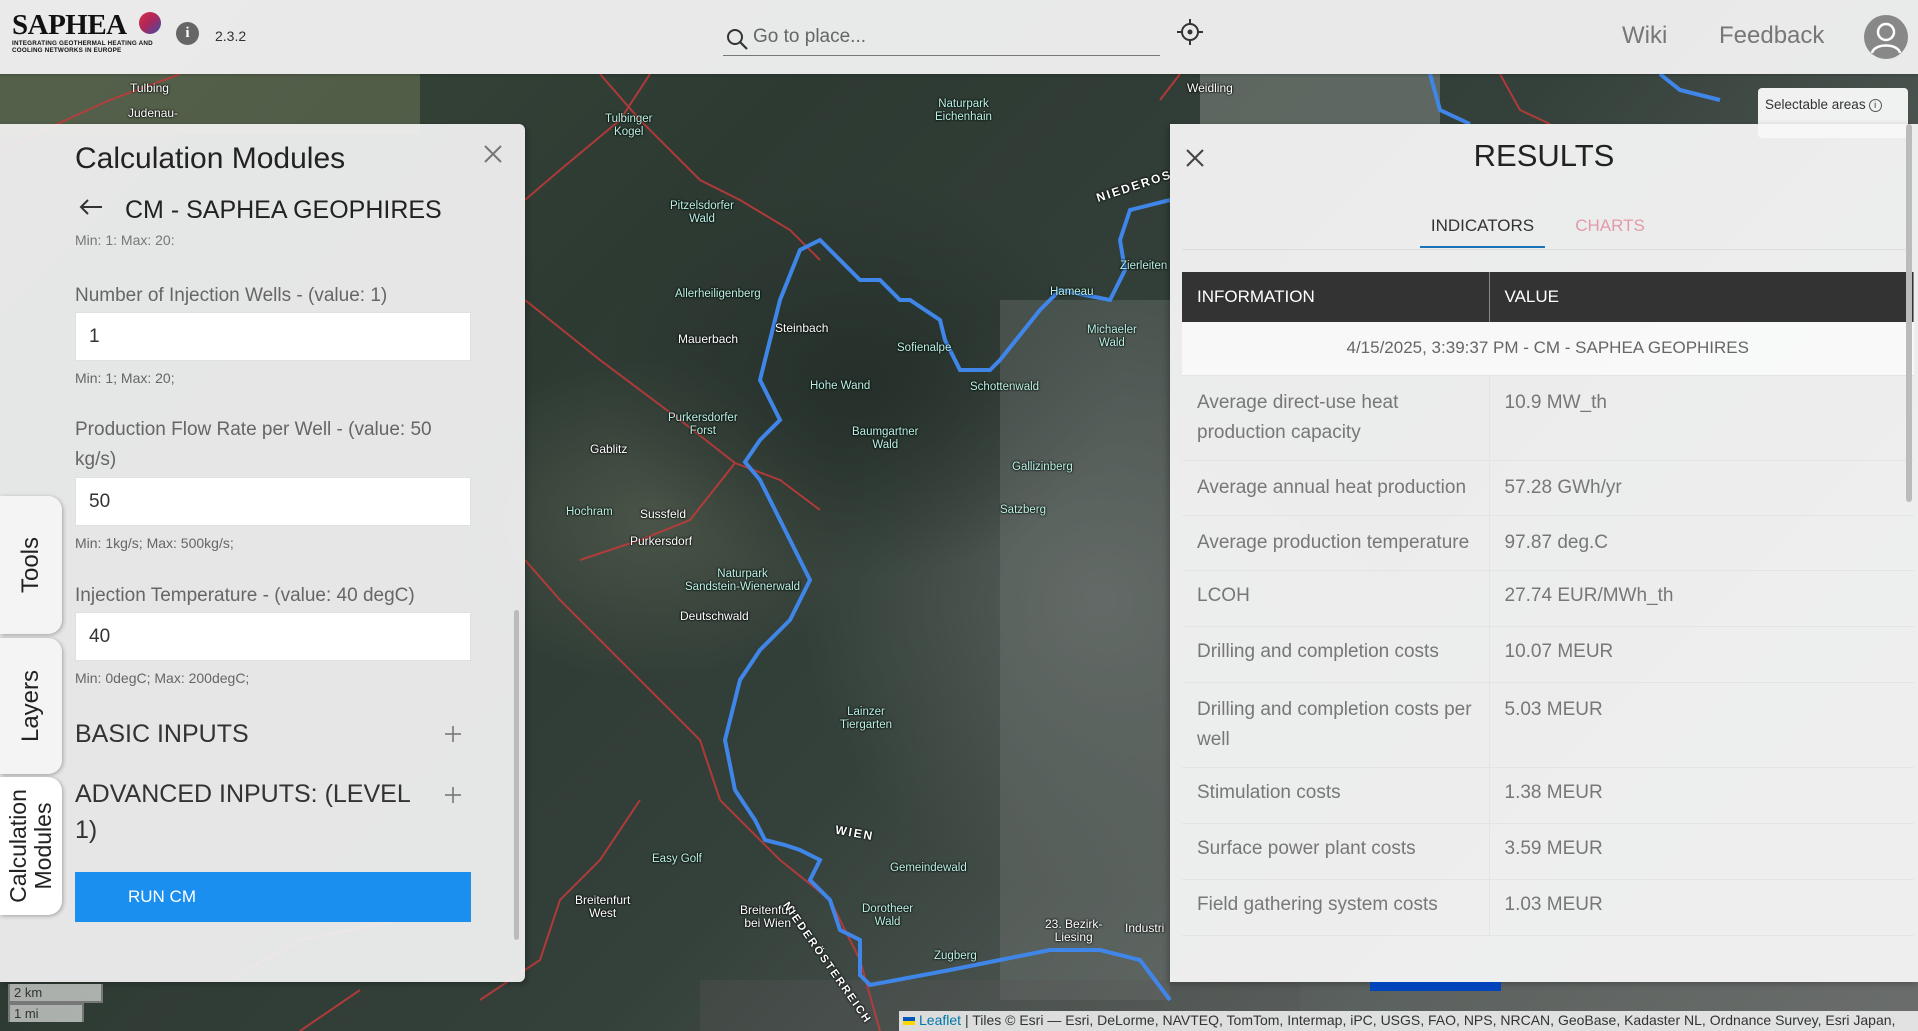 This screenshot has height=1031, width=1918. I want to click on flow-rate-input: 50, so click(273, 501).